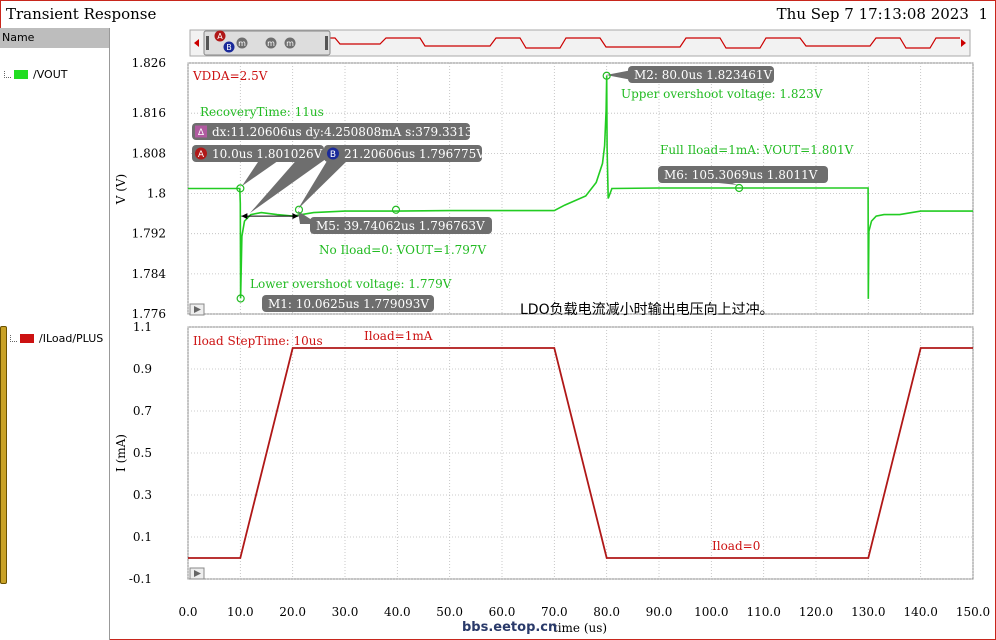 The height and width of the screenshot is (640, 996). I want to click on ytick-label: 0.7, so click(142, 411).